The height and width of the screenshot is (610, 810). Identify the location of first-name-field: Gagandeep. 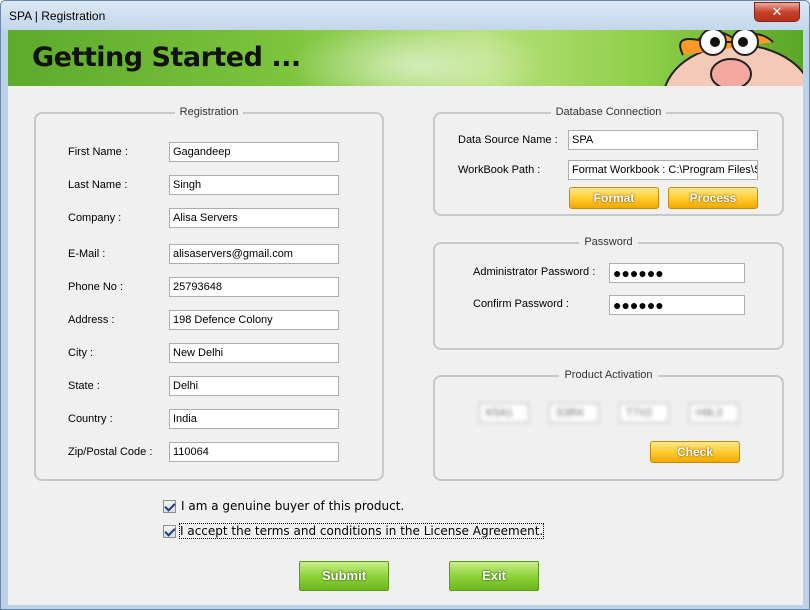
(254, 152).